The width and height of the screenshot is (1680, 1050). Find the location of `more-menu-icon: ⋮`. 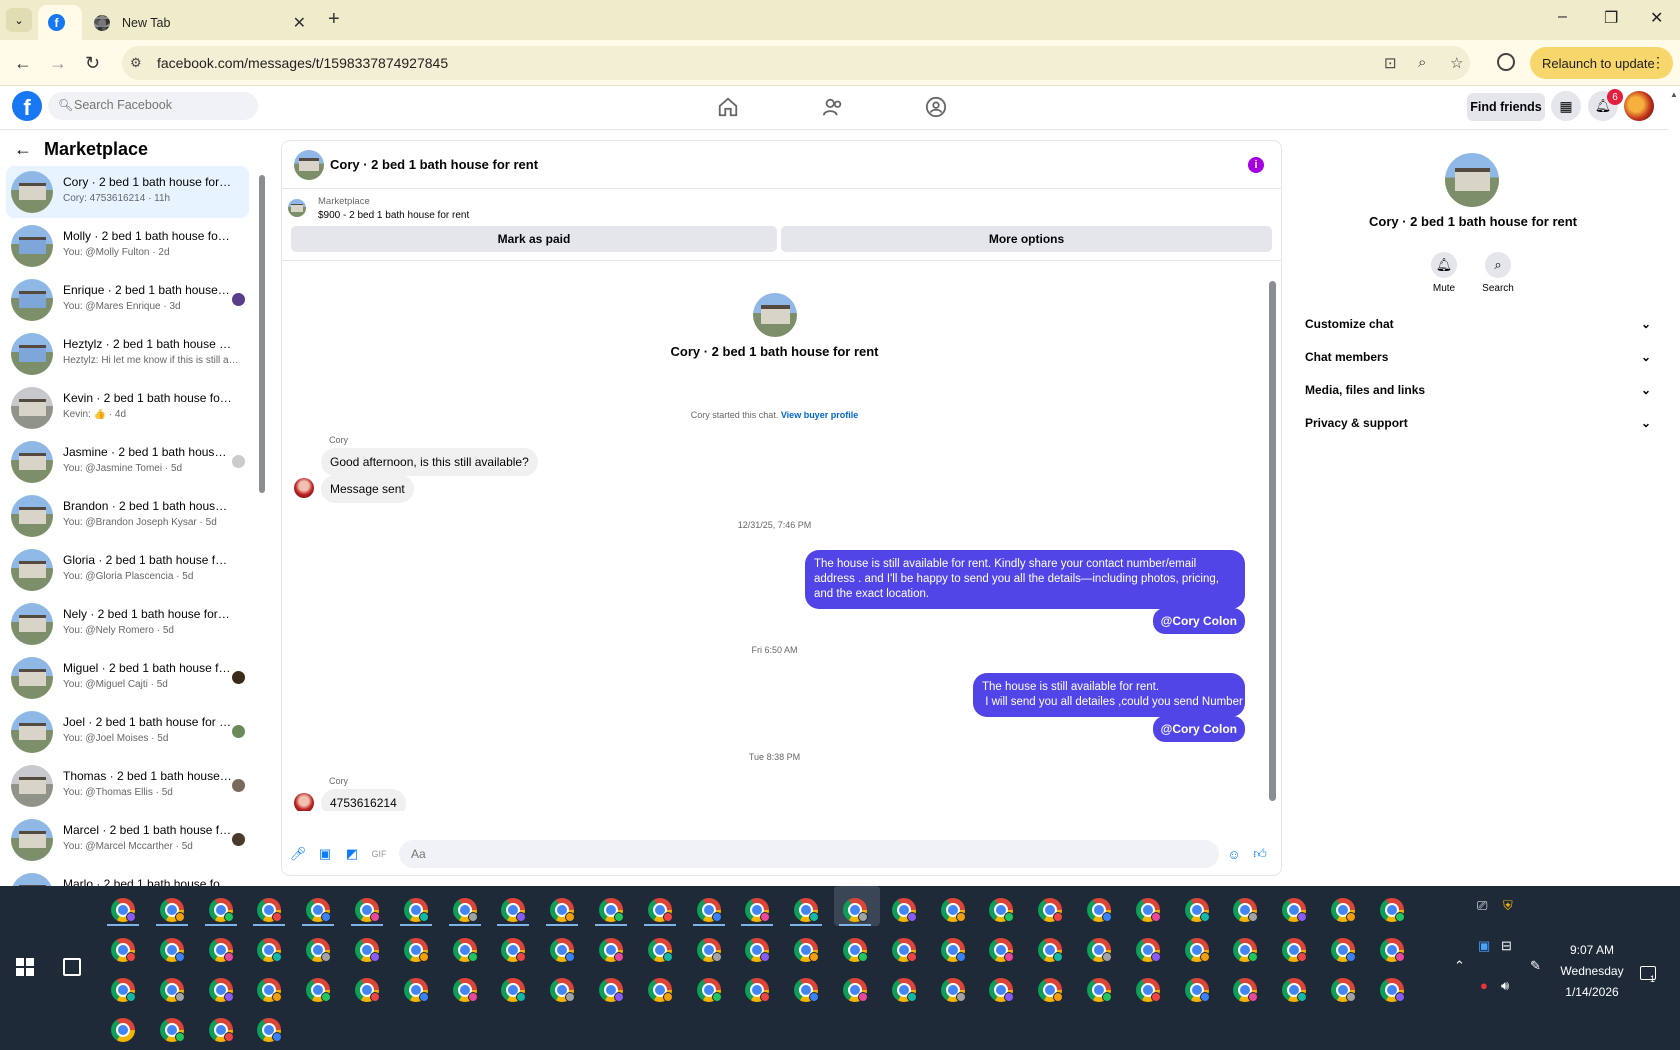

more-menu-icon: ⋮ is located at coordinates (1658, 62).